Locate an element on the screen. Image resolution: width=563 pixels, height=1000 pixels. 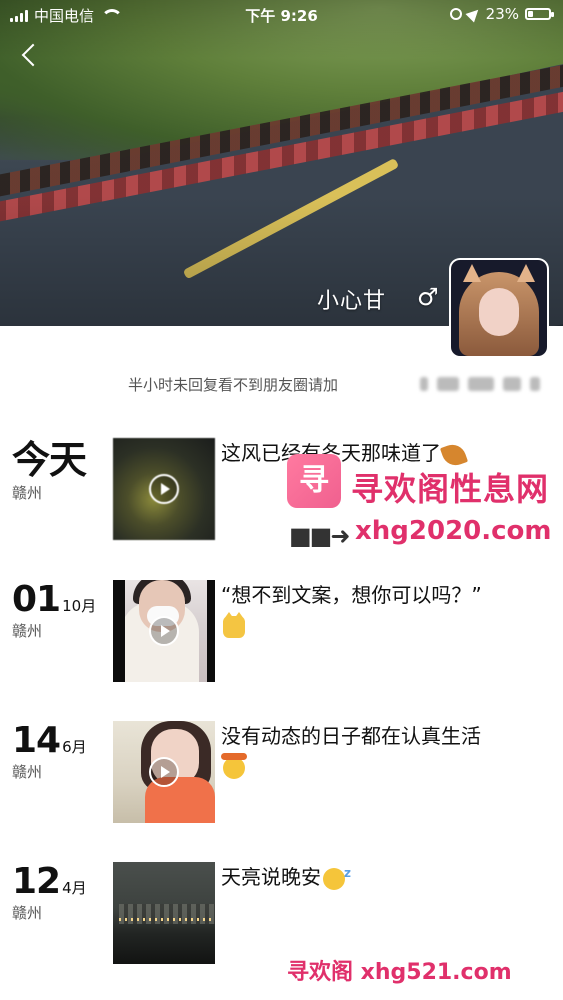
moment-day: 今天 is located at coordinates (49, 460).